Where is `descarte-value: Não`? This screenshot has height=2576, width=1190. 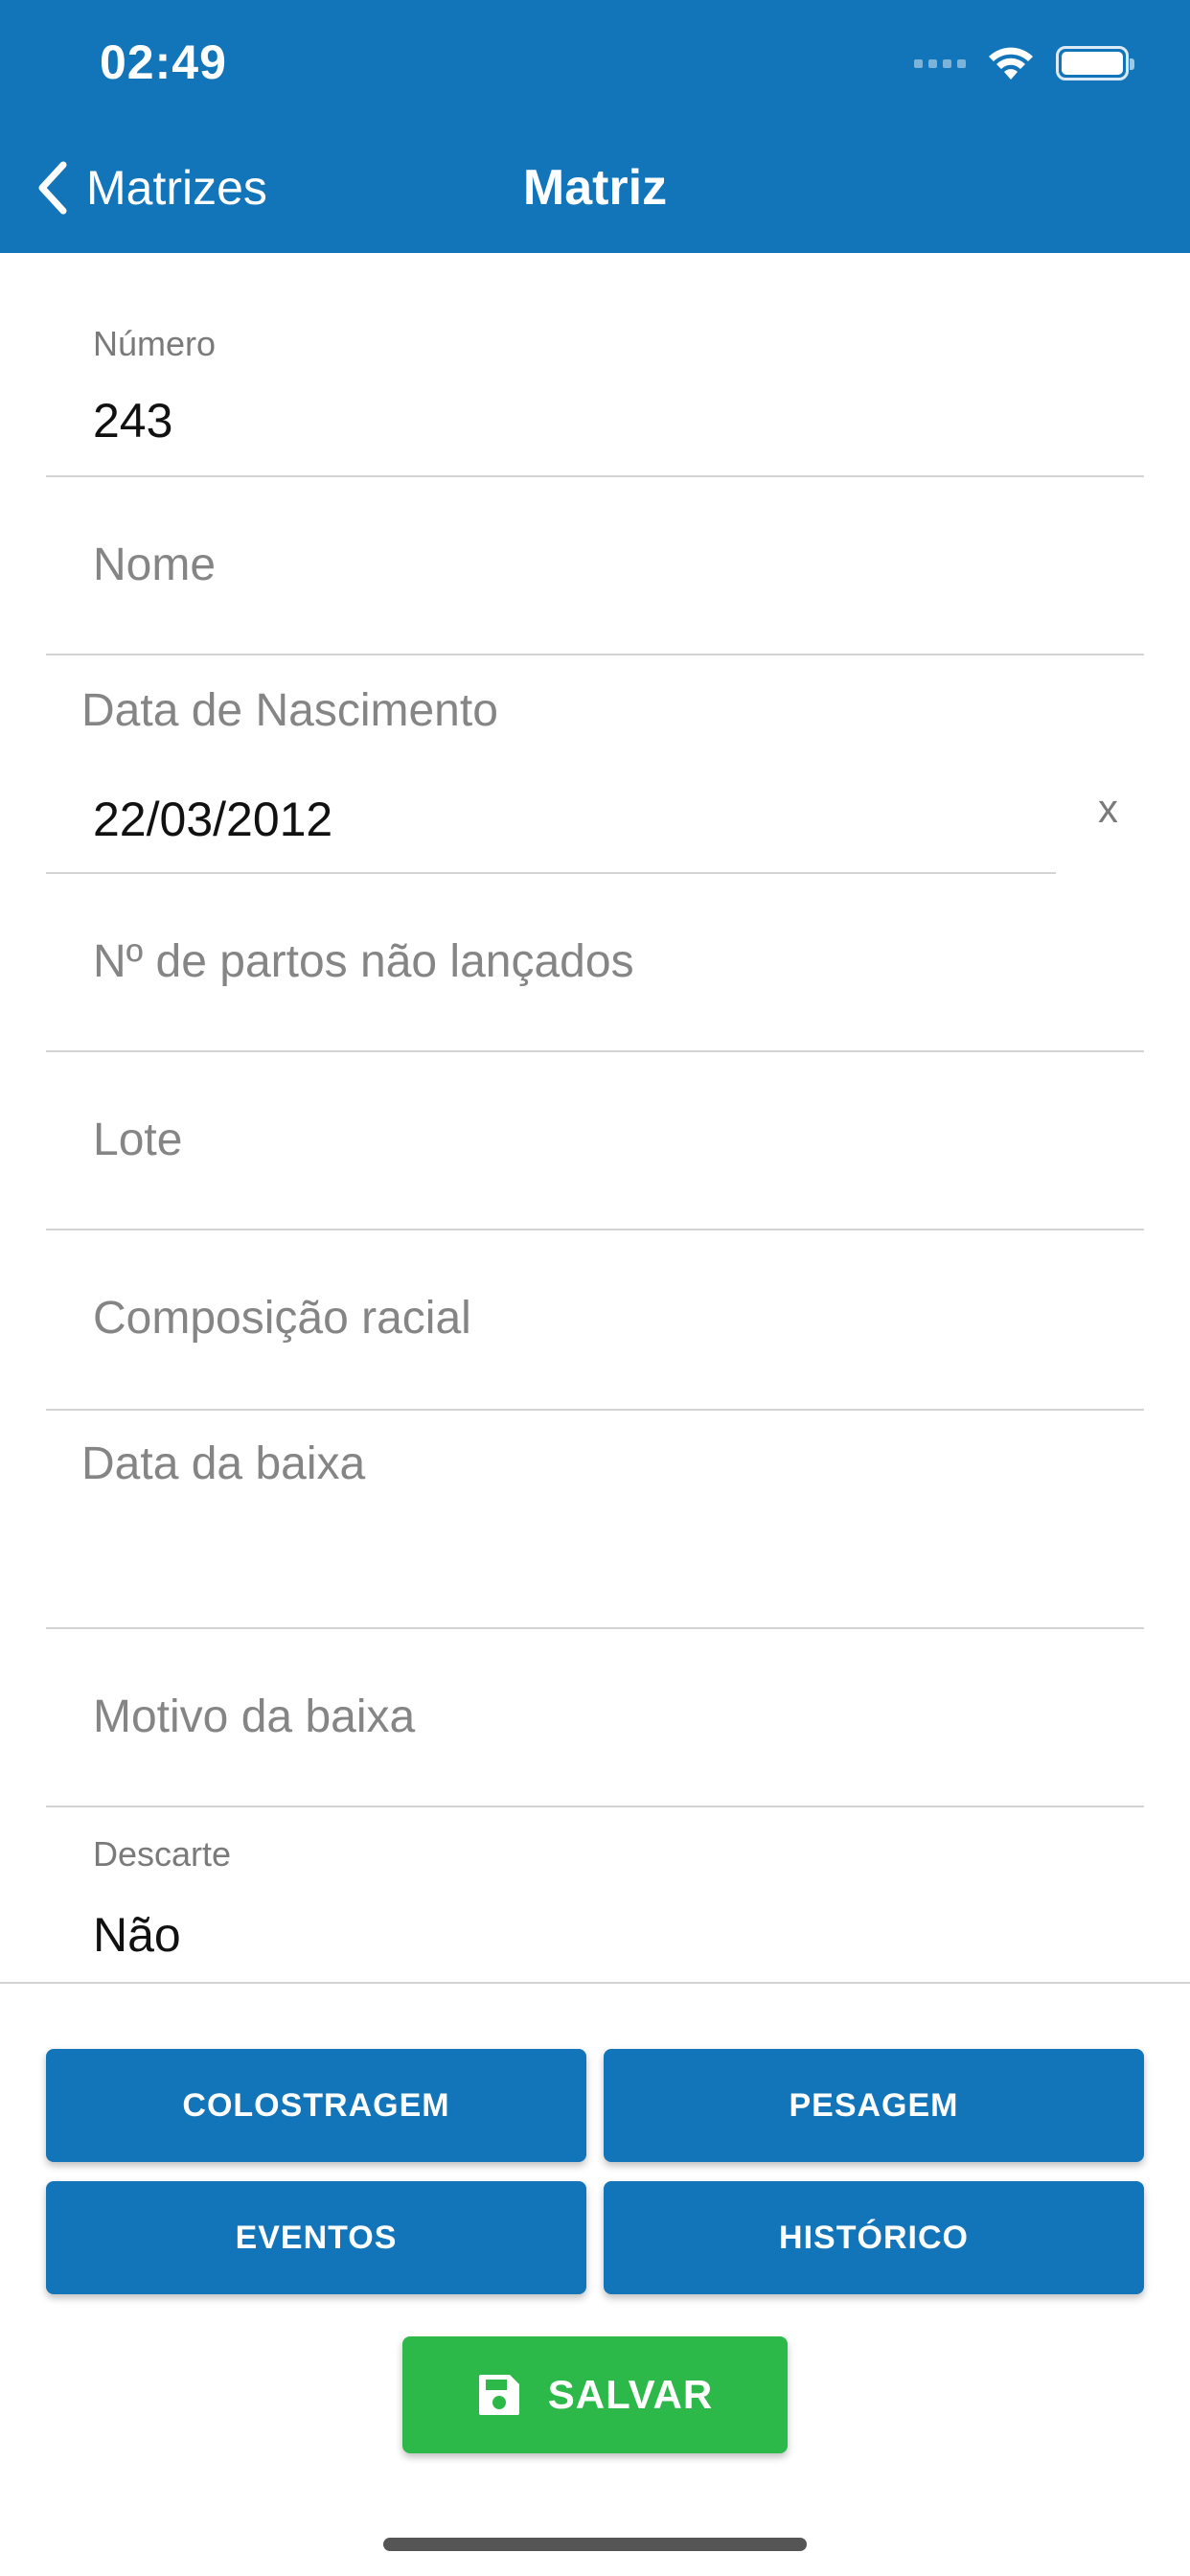 descarte-value: Não is located at coordinates (137, 1935).